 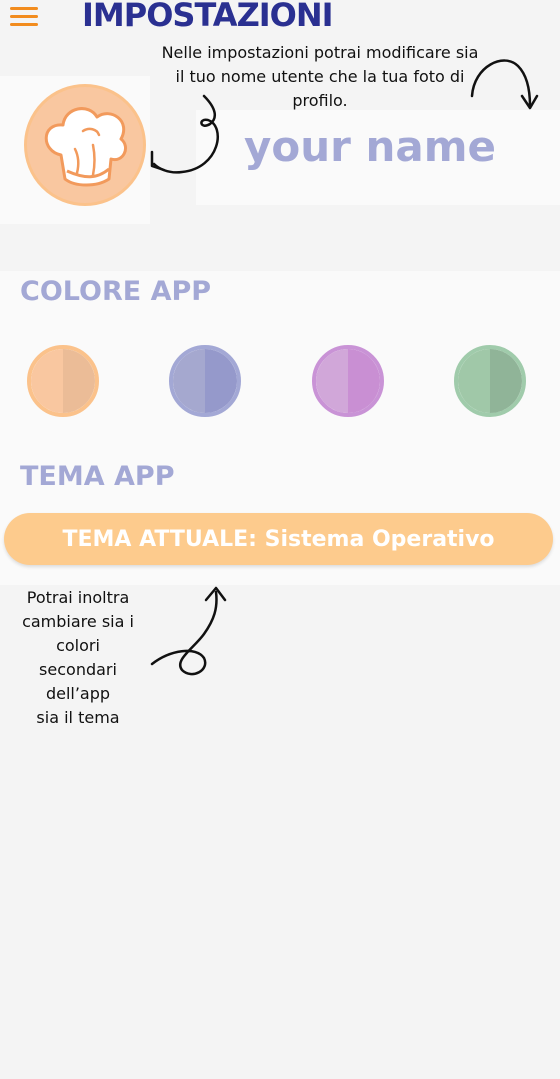 What do you see at coordinates (184, 134) in the screenshot?
I see `curved-arrow-to-avatar-icon` at bounding box center [184, 134].